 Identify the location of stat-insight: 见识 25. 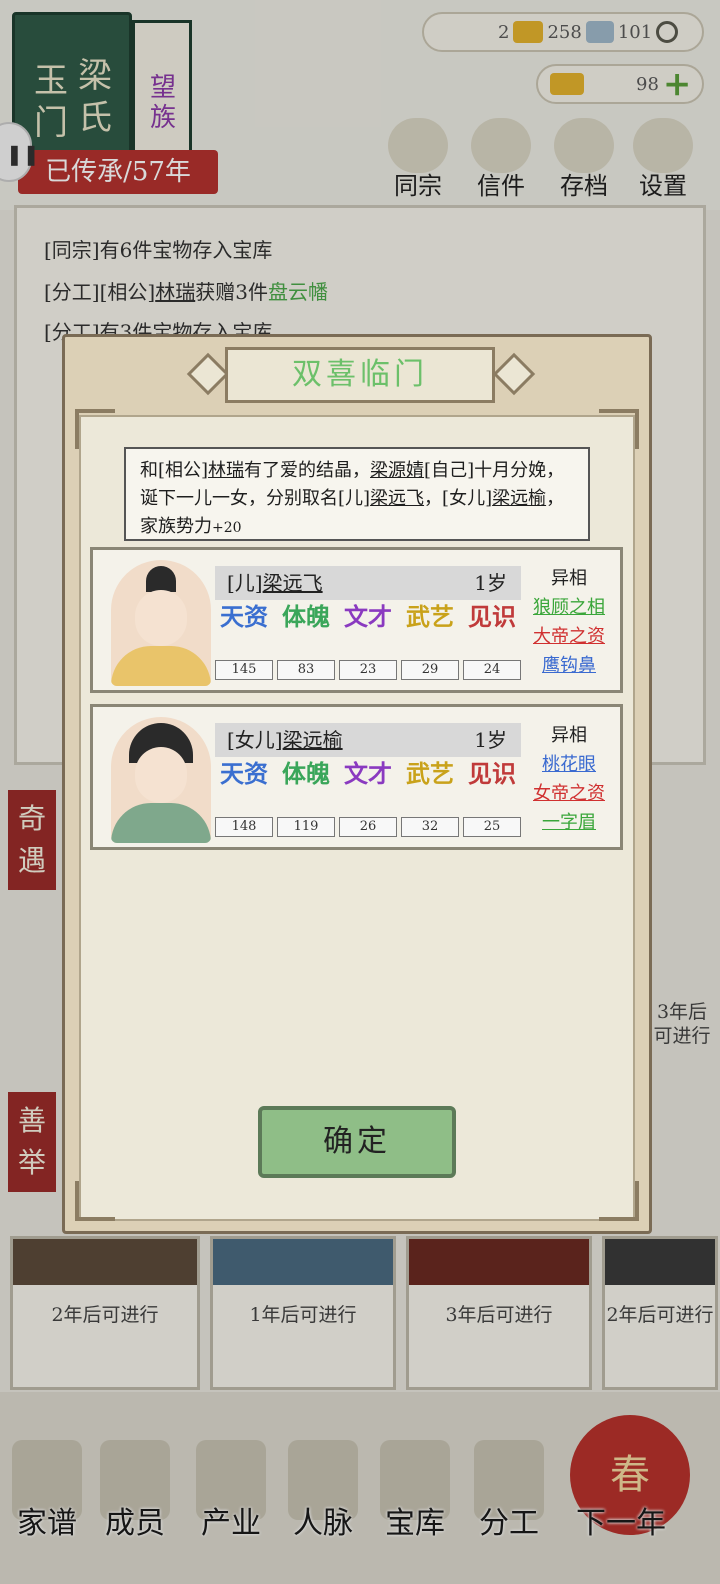
(492, 799).